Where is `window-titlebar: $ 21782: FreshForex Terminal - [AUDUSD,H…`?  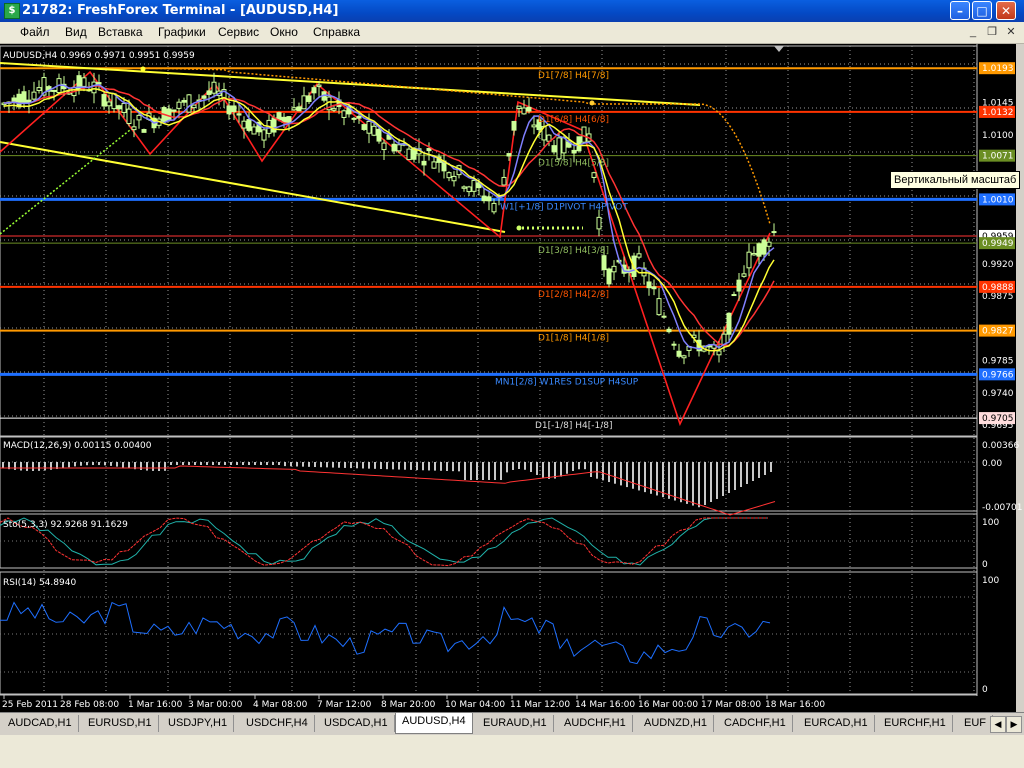
window-titlebar: $ 21782: FreshForex Terminal - [AUDUSD,H… is located at coordinates (512, 11).